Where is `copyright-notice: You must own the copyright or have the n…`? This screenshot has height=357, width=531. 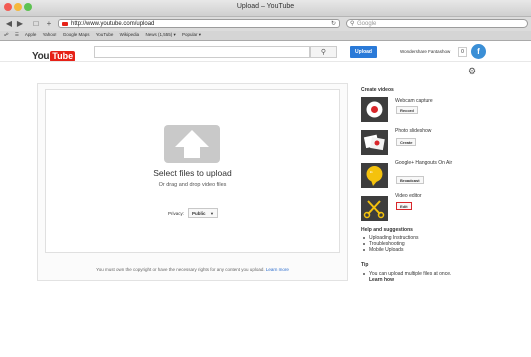 copyright-notice: You must own the copyright or have the n… is located at coordinates (192, 269).